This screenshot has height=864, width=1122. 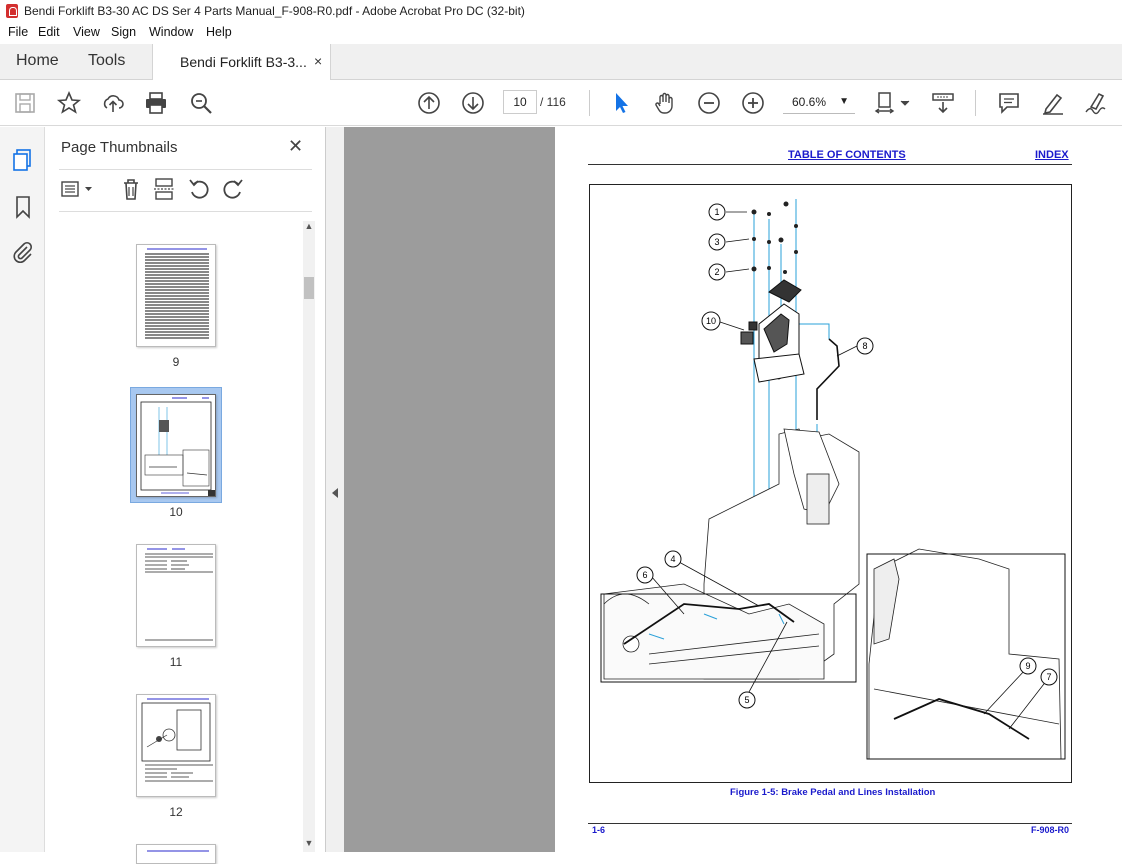 I want to click on thumbnail-label-9: 9, so click(x=176, y=362).